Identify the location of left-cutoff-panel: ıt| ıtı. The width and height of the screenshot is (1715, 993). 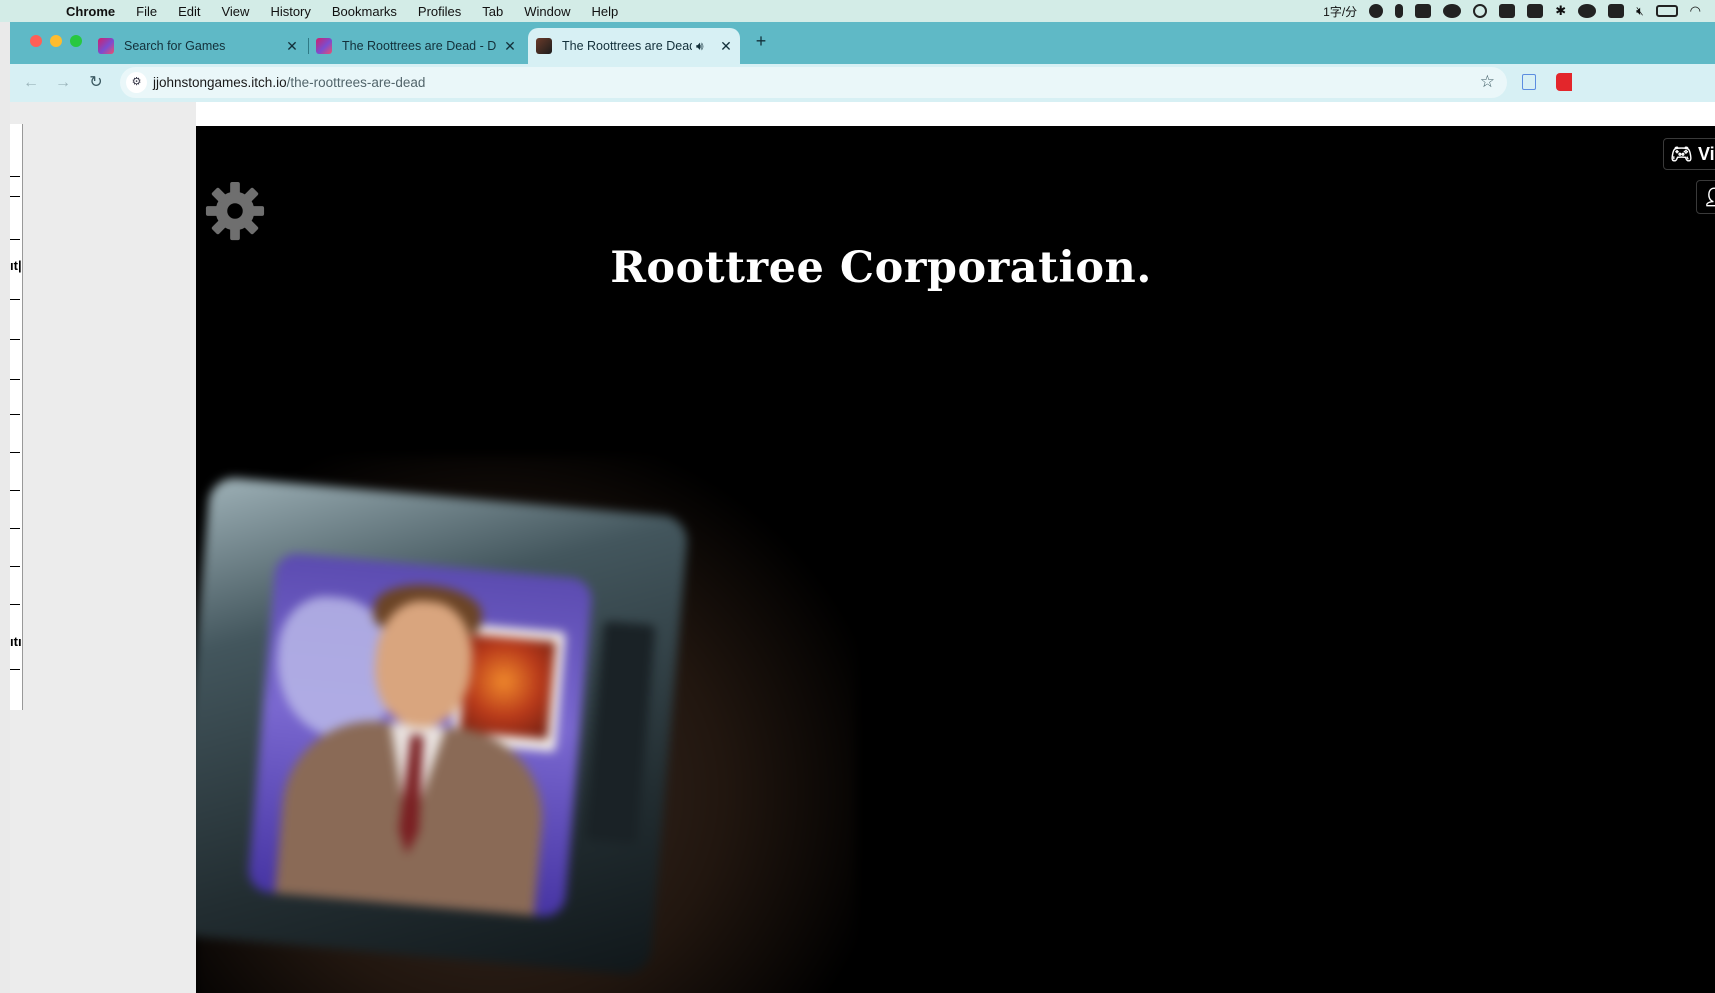
(16, 417).